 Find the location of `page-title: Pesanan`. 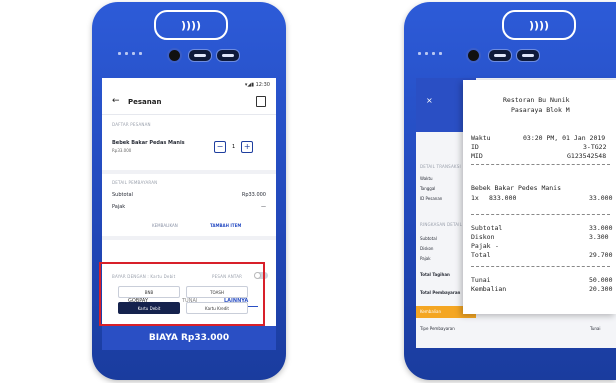

page-title: Pesanan is located at coordinates (145, 102).